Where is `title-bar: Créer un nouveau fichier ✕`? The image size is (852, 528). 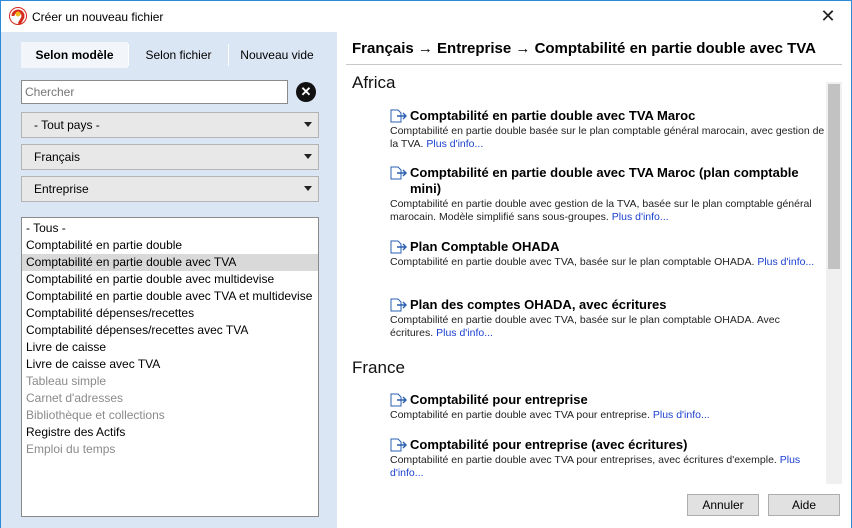 title-bar: Créer un nouveau fichier ✕ is located at coordinates (426, 16).